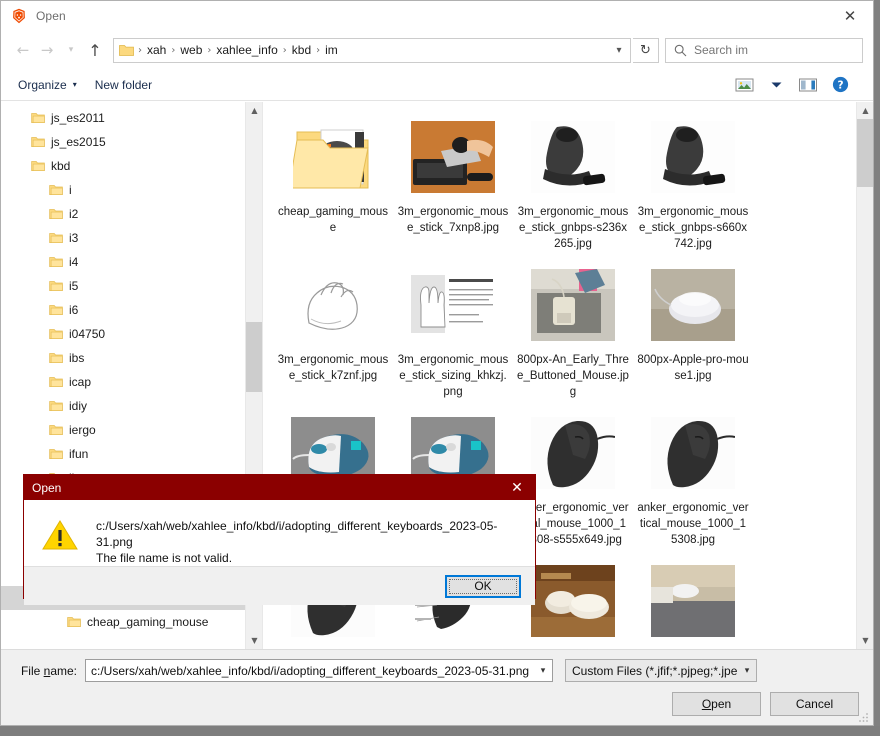  I want to click on filetype-chevron-down-icon: ▾, so click(747, 671).